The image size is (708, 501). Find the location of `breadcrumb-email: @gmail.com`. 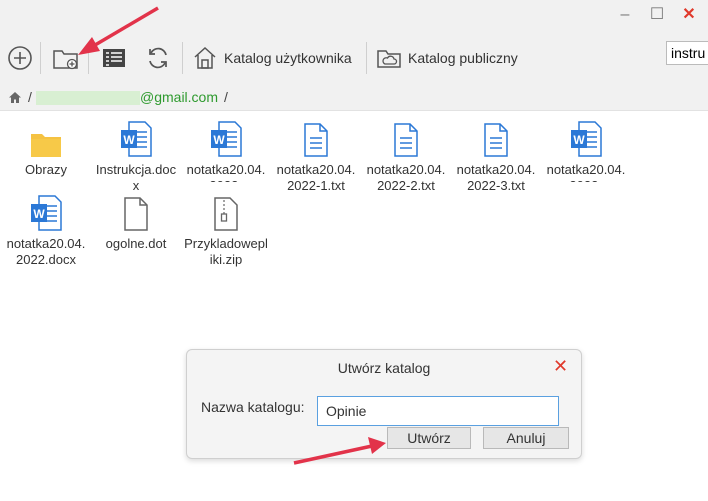

breadcrumb-email: @gmail.com is located at coordinates (179, 97).